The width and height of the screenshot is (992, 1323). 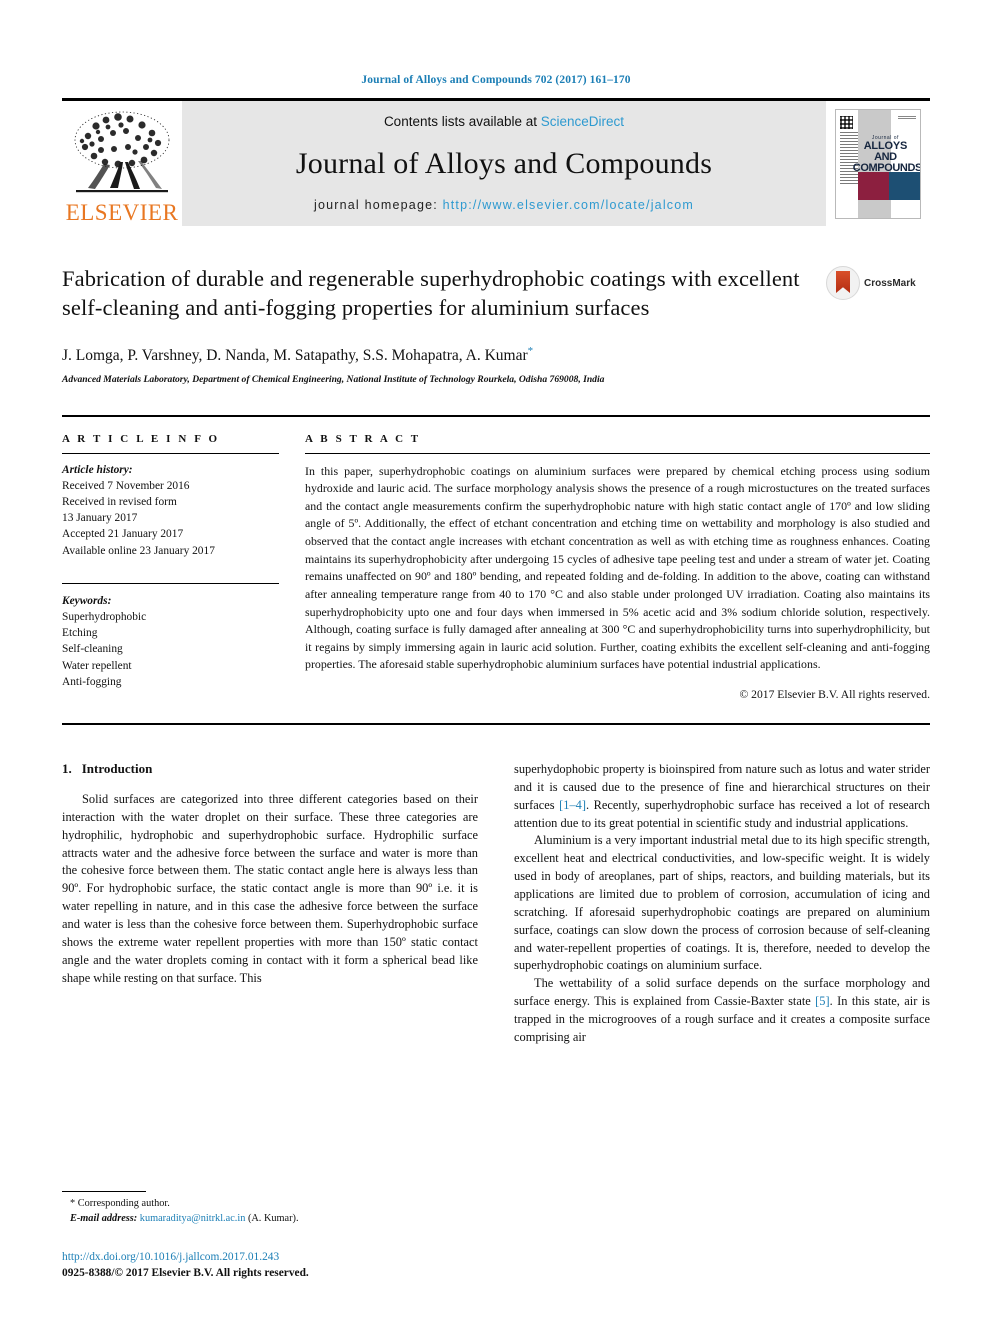 I want to click on cover-alloys: ALLOYS, so click(x=885, y=145).